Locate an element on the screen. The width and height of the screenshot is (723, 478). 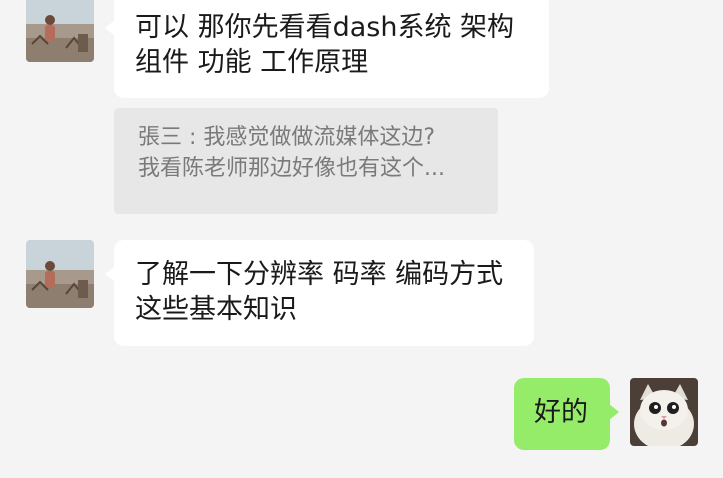
message-text: 这些基本知识 is located at coordinates (216, 309).